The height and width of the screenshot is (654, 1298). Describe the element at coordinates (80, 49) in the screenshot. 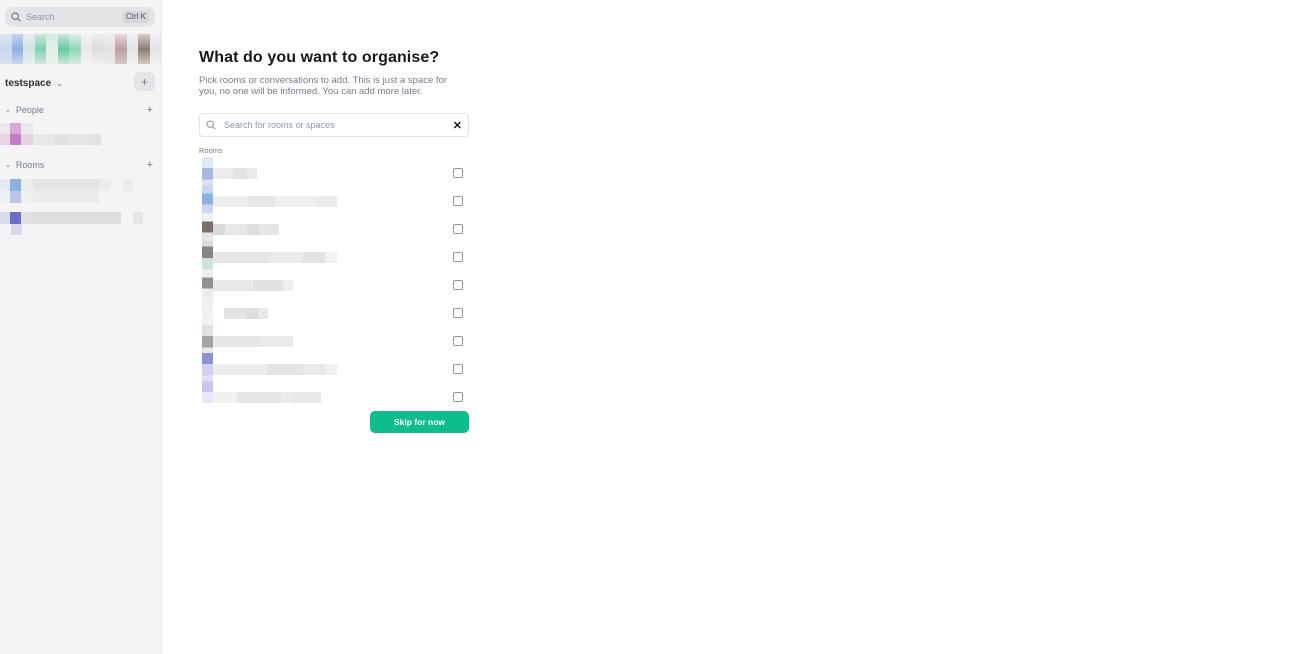

I see `space-bar-pixelated` at that location.